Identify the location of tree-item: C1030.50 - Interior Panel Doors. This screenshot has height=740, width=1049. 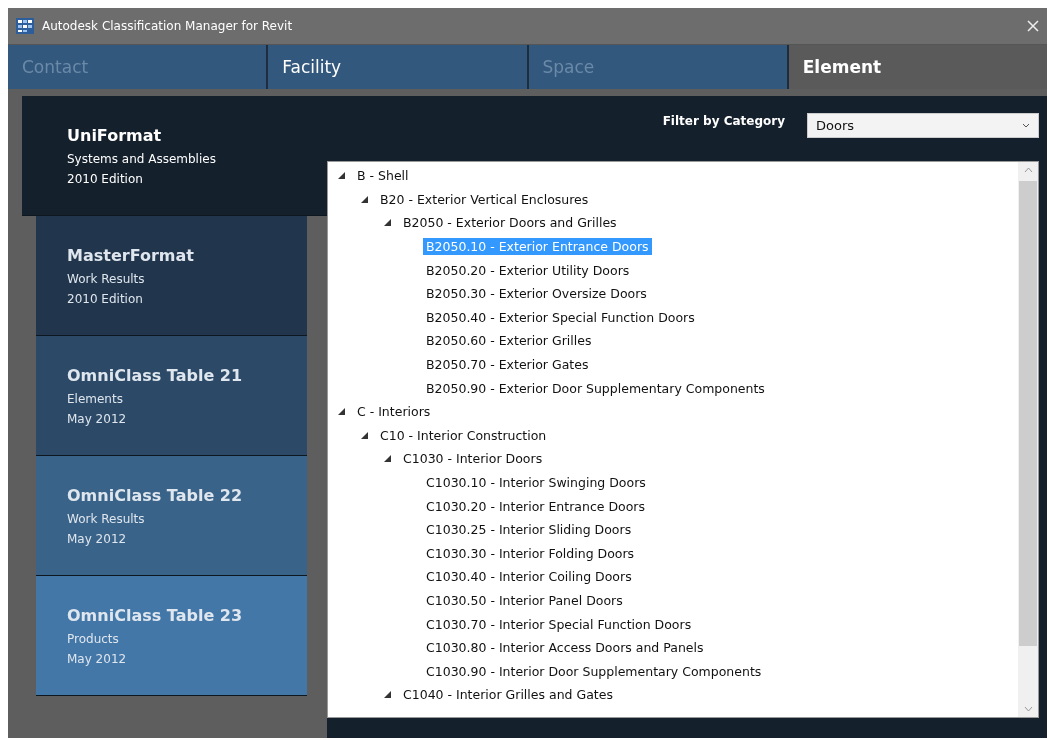
(524, 600).